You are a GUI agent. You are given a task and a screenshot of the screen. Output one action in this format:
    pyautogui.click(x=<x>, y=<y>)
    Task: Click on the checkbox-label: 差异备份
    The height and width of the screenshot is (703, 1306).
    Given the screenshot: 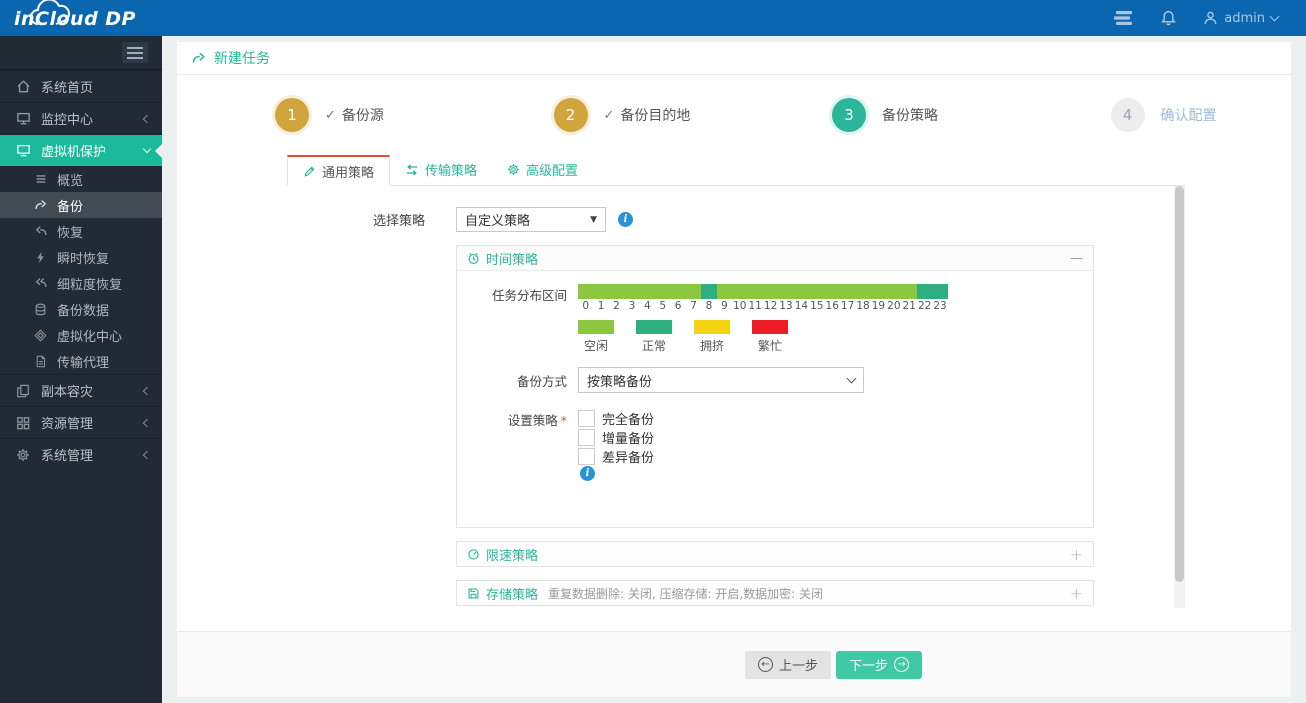 What is the action you would take?
    pyautogui.click(x=628, y=458)
    